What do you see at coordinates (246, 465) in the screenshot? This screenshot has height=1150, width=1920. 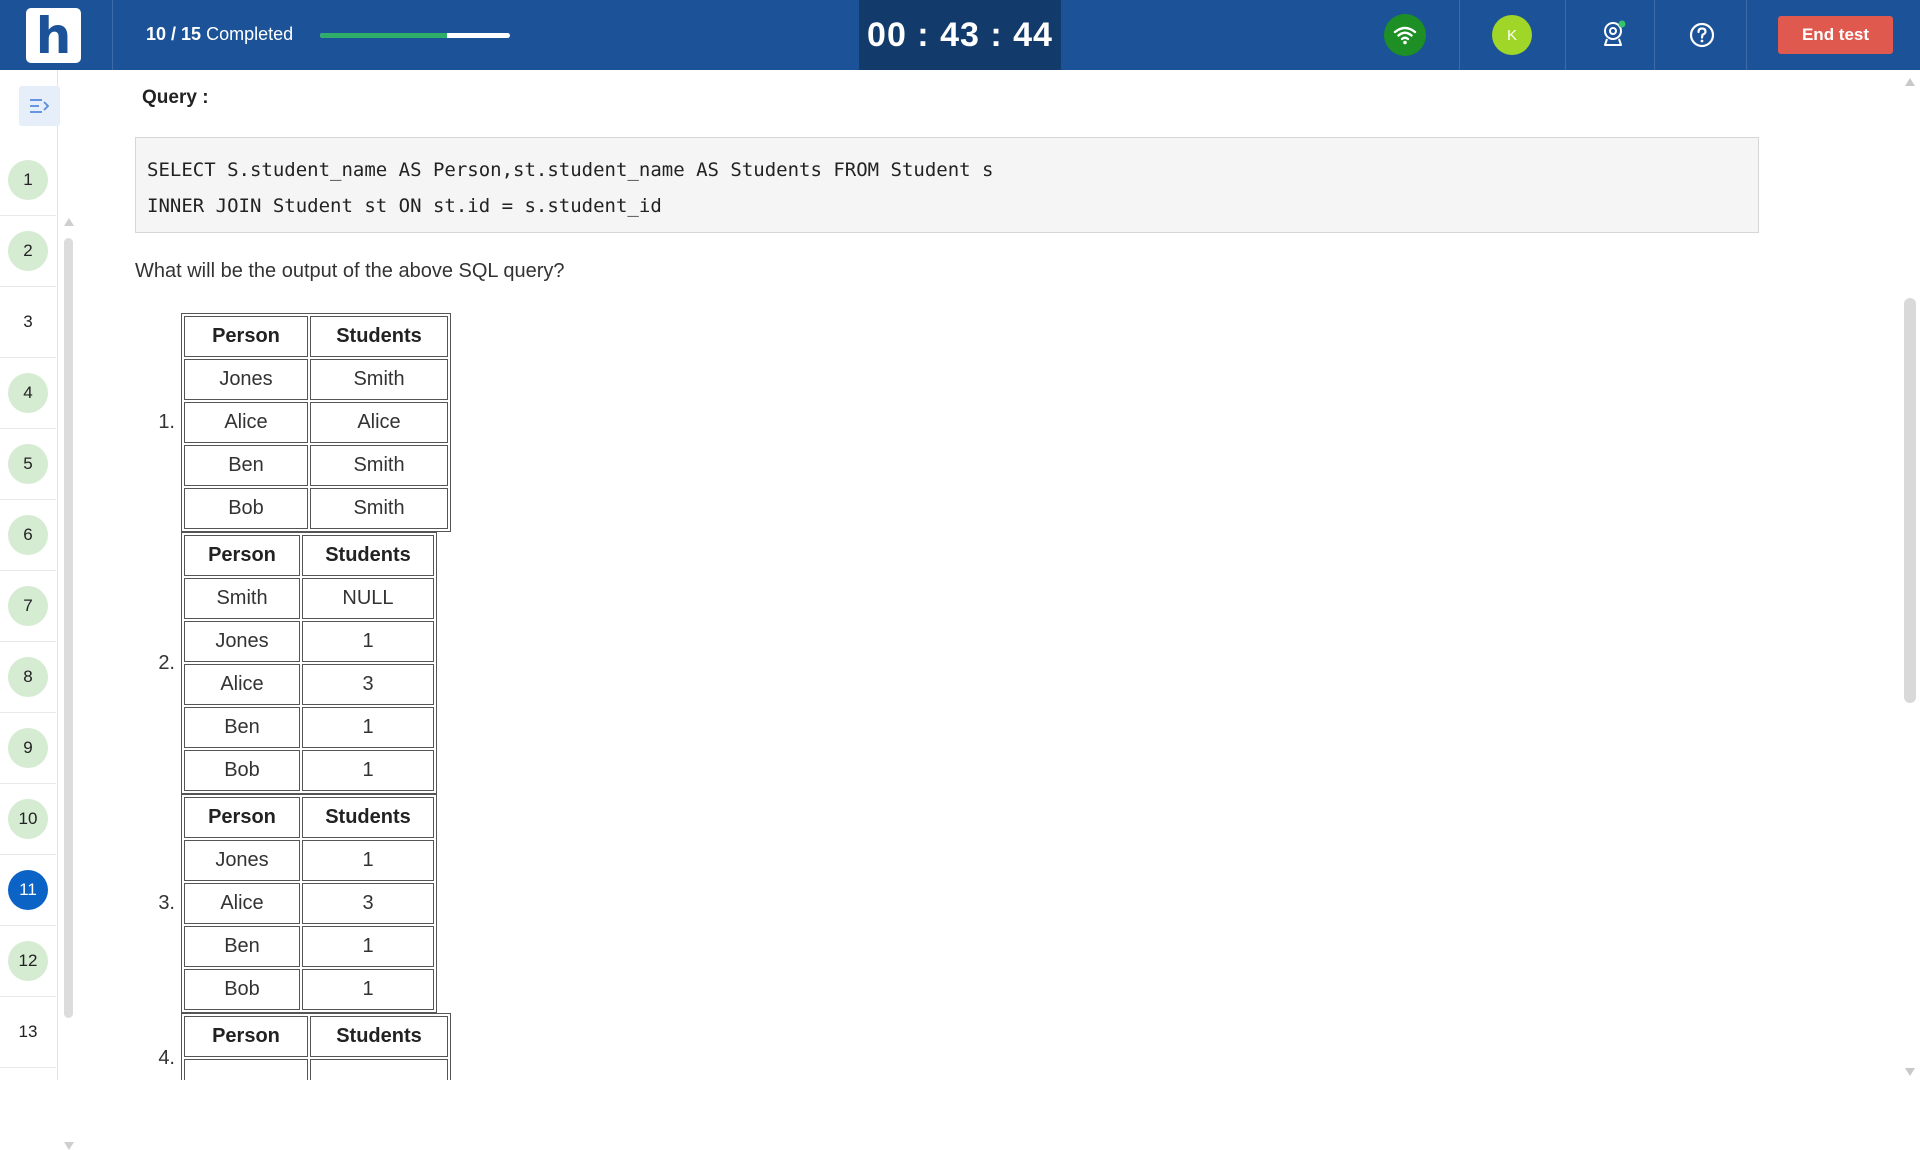 I see `table-cell: Ben` at bounding box center [246, 465].